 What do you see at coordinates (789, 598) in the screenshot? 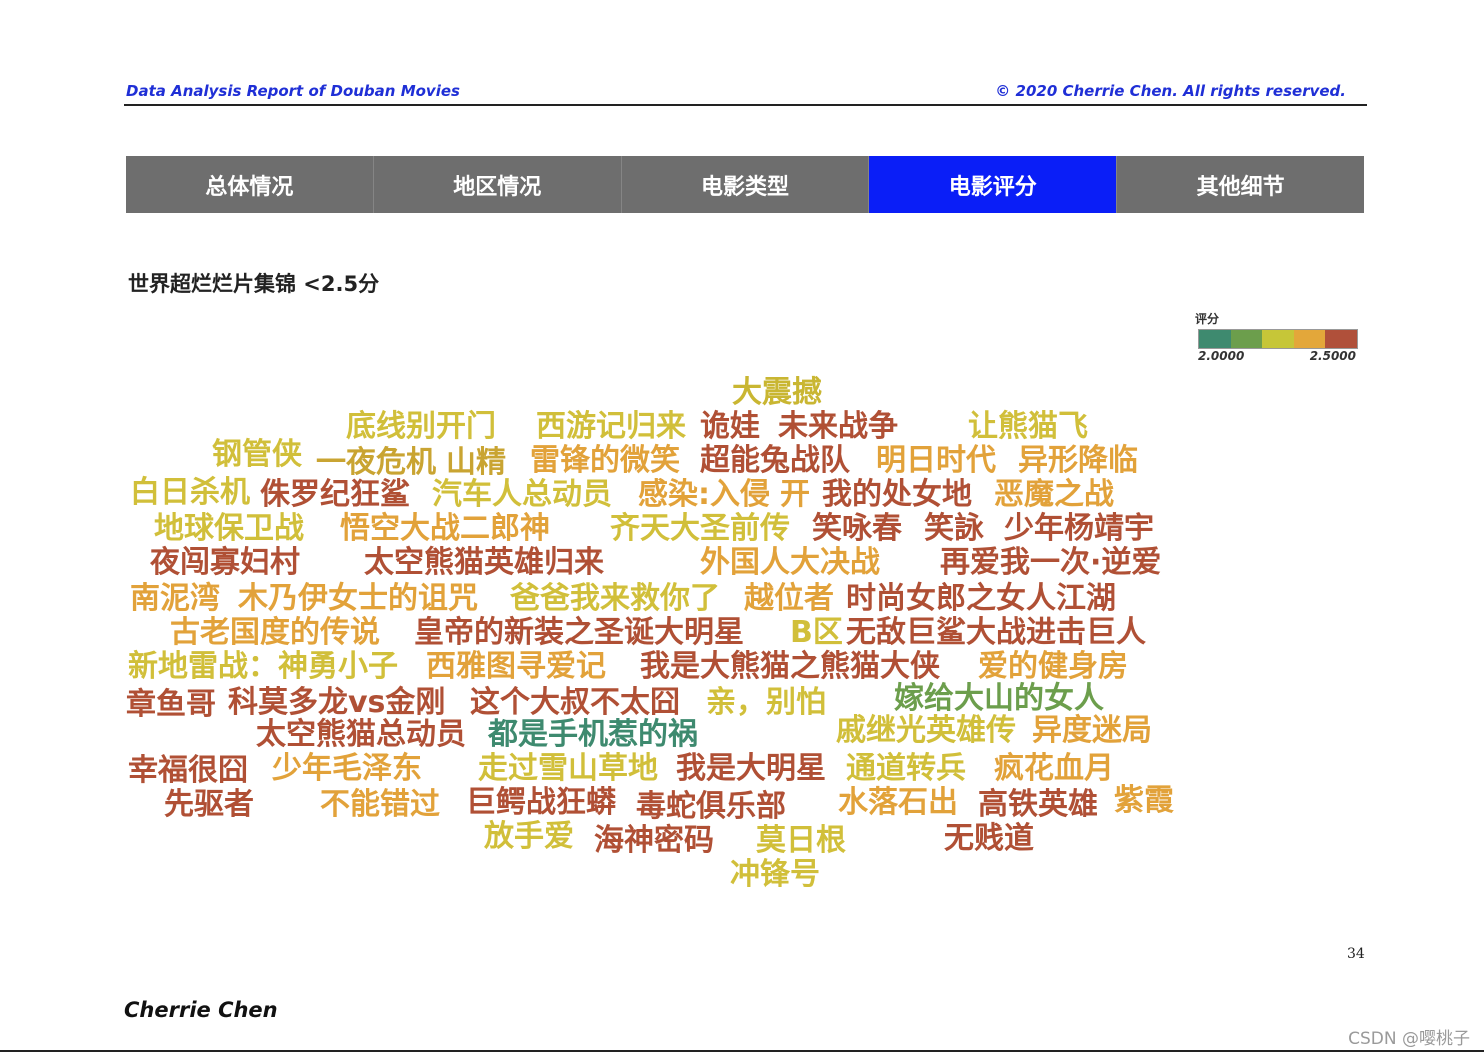
I see `cloud-word: 越位者` at bounding box center [789, 598].